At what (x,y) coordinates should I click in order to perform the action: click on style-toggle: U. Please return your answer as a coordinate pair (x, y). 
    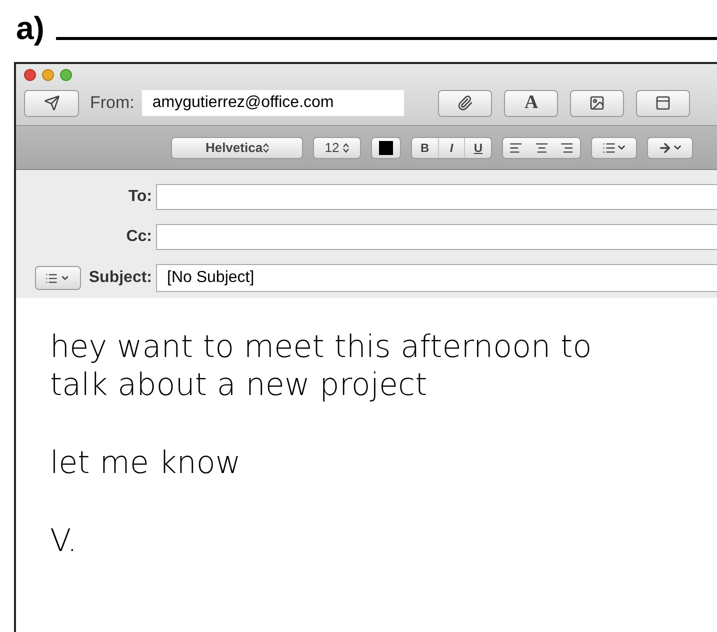
    Looking at the image, I should click on (478, 148).